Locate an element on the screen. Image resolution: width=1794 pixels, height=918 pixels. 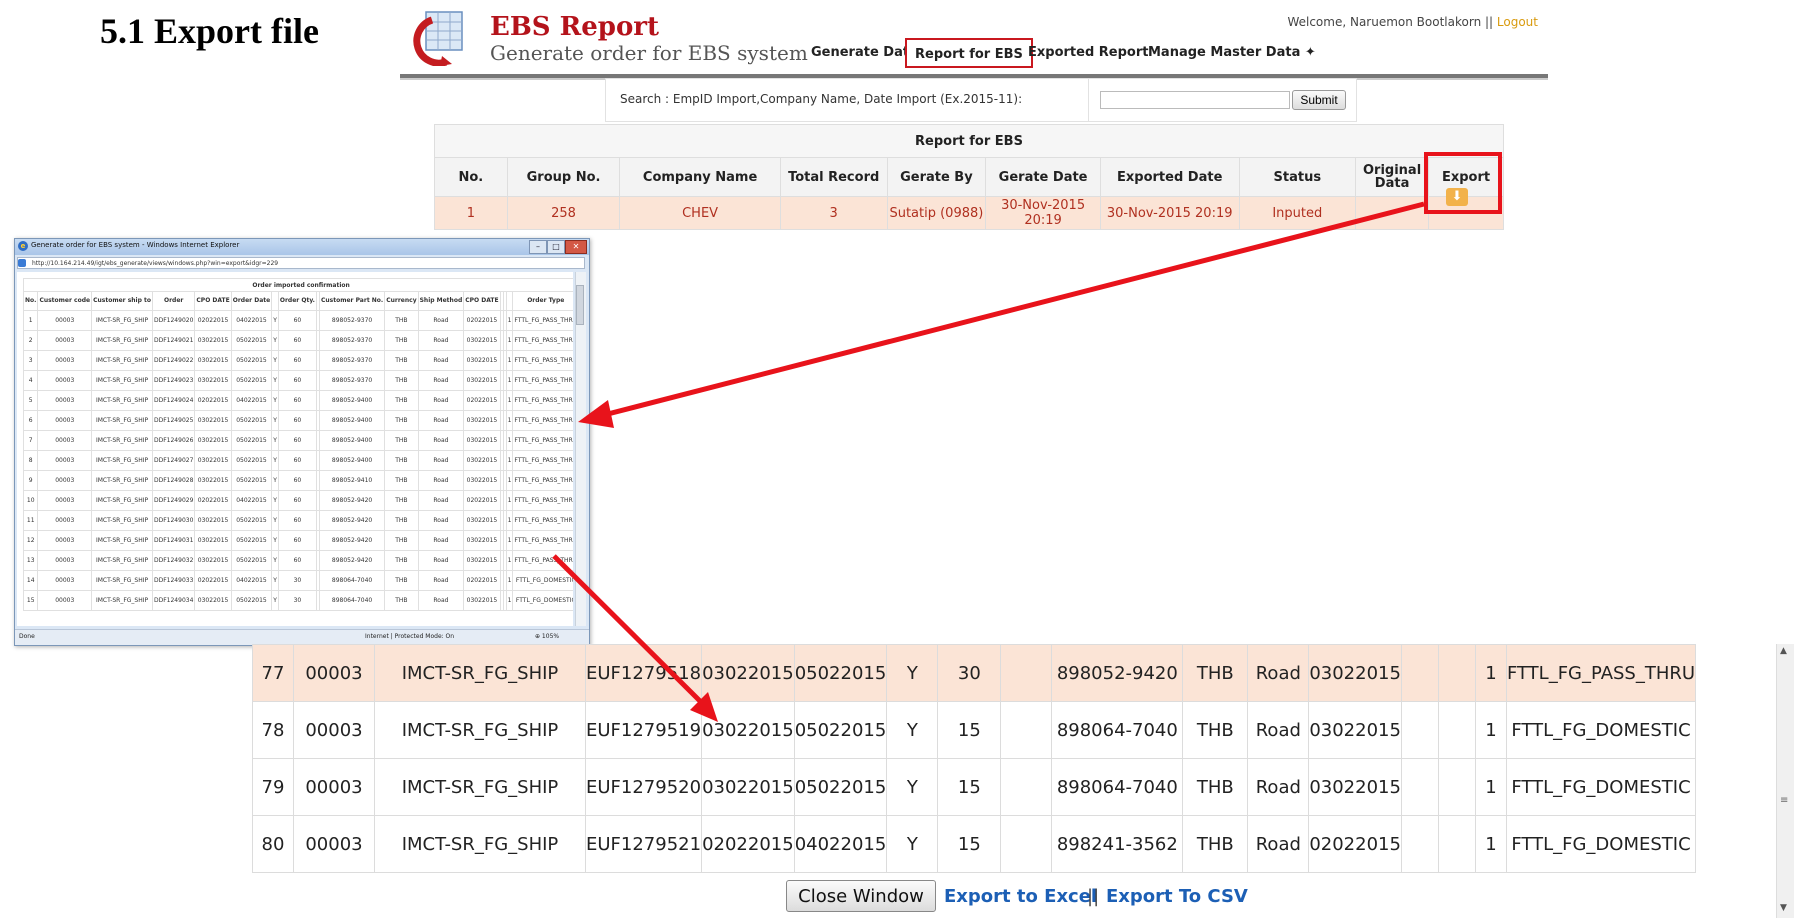
scroll-down-icon: ▼ is located at coordinates (1783, 908).